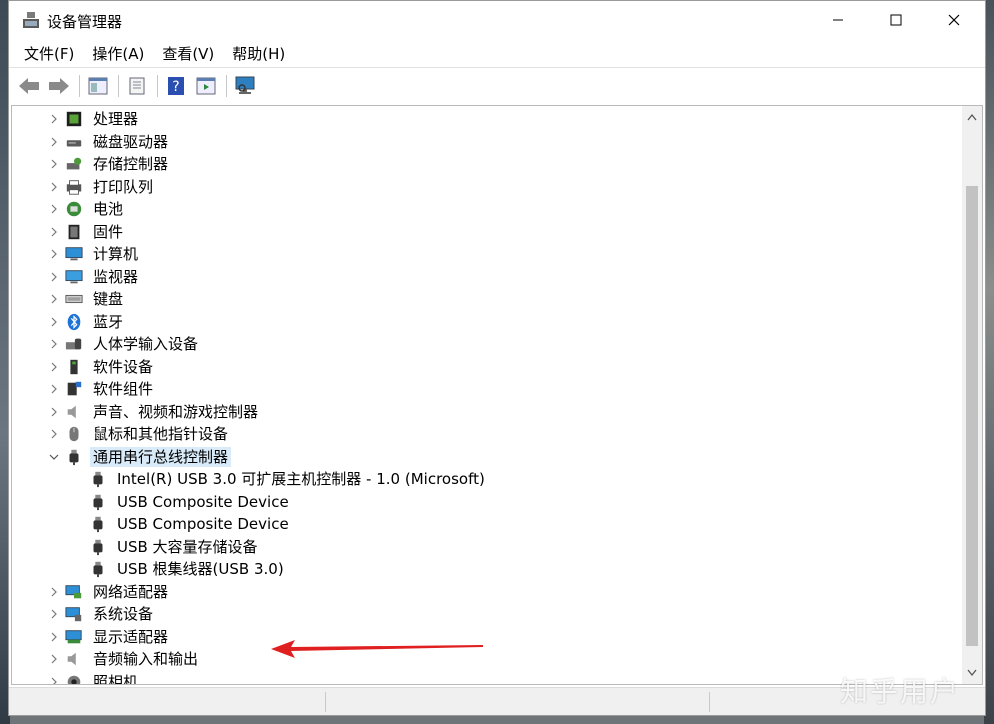 The height and width of the screenshot is (724, 994). Describe the element at coordinates (74, 678) in the screenshot. I see `camera-icon` at that location.